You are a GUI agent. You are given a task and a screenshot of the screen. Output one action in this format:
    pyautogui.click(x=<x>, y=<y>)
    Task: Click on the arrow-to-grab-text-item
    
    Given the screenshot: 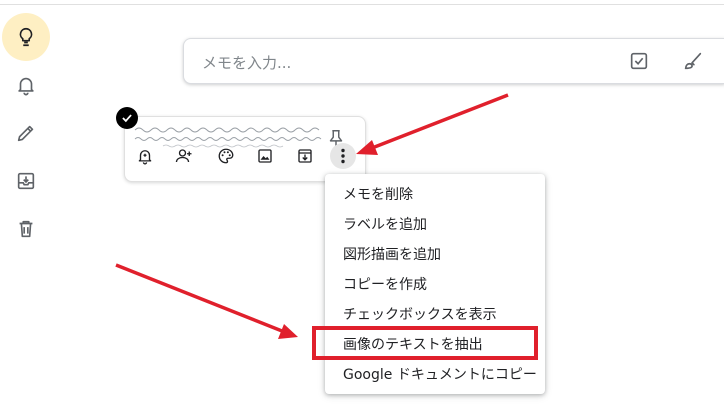 What is the action you would take?
    pyautogui.click(x=206, y=301)
    